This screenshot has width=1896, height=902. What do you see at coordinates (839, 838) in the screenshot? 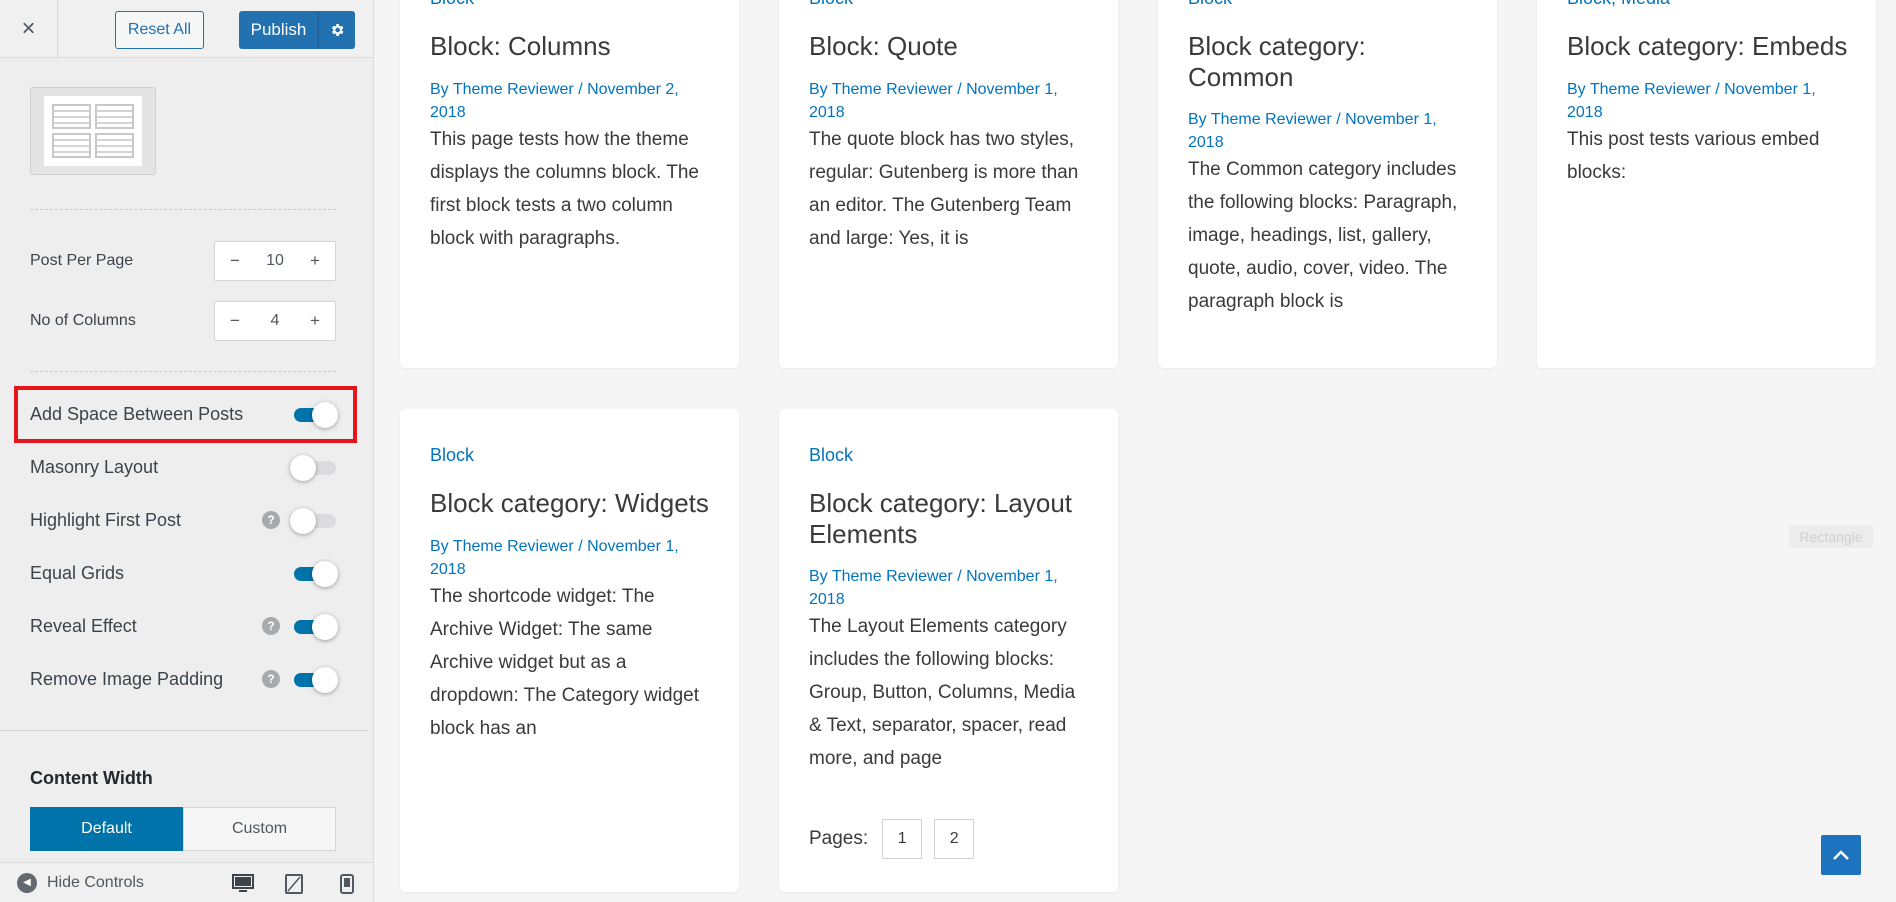
I see `pagination-label: Pages:` at bounding box center [839, 838].